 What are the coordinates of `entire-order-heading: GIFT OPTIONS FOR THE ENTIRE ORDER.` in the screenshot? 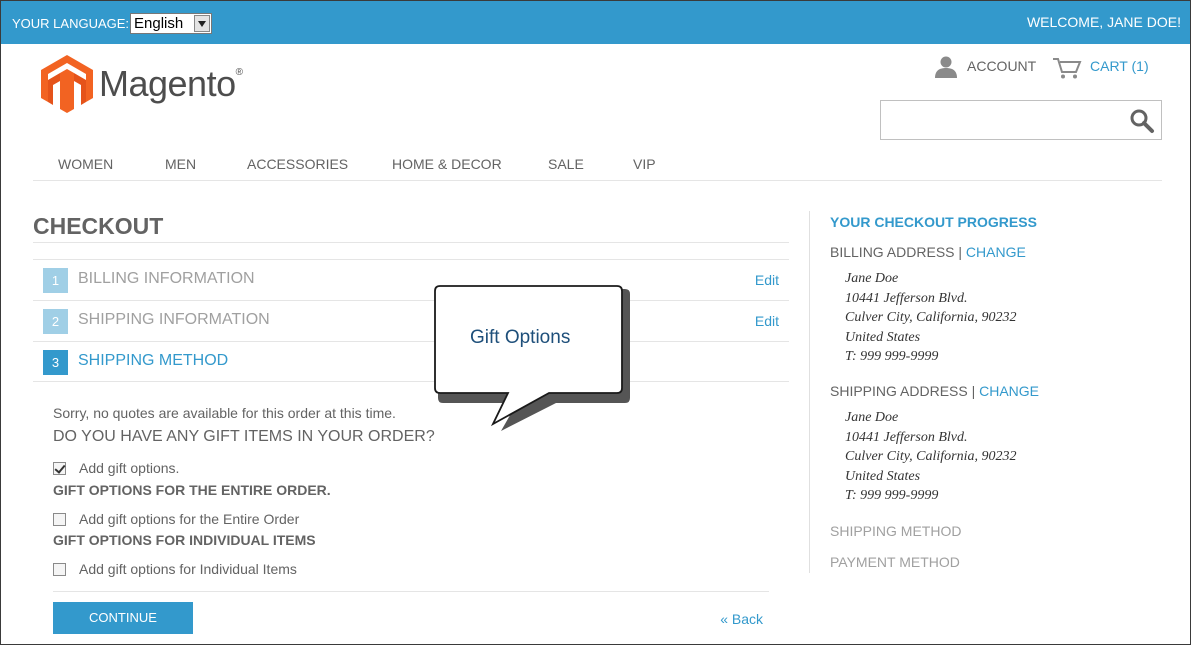 It's located at (192, 490).